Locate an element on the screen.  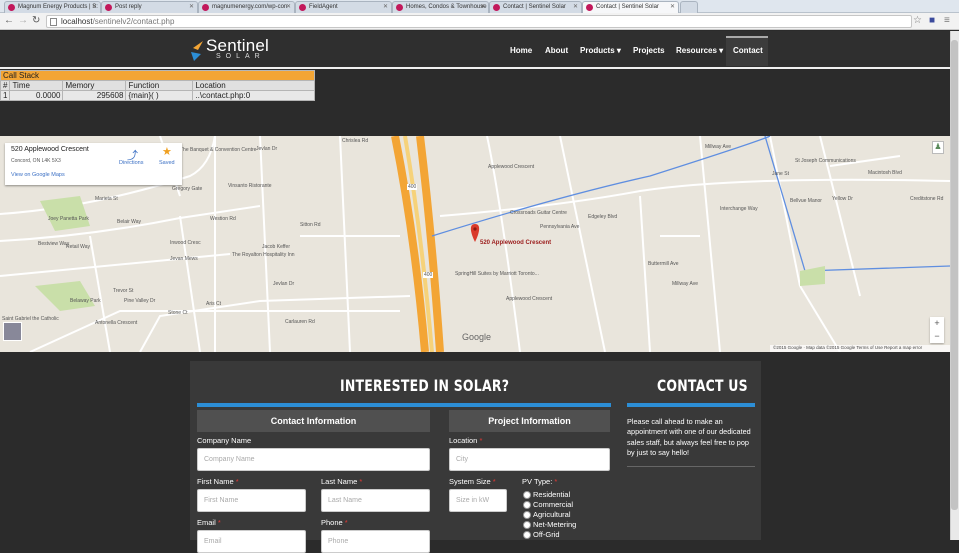
zoom-out-button: − is located at coordinates (937, 336).